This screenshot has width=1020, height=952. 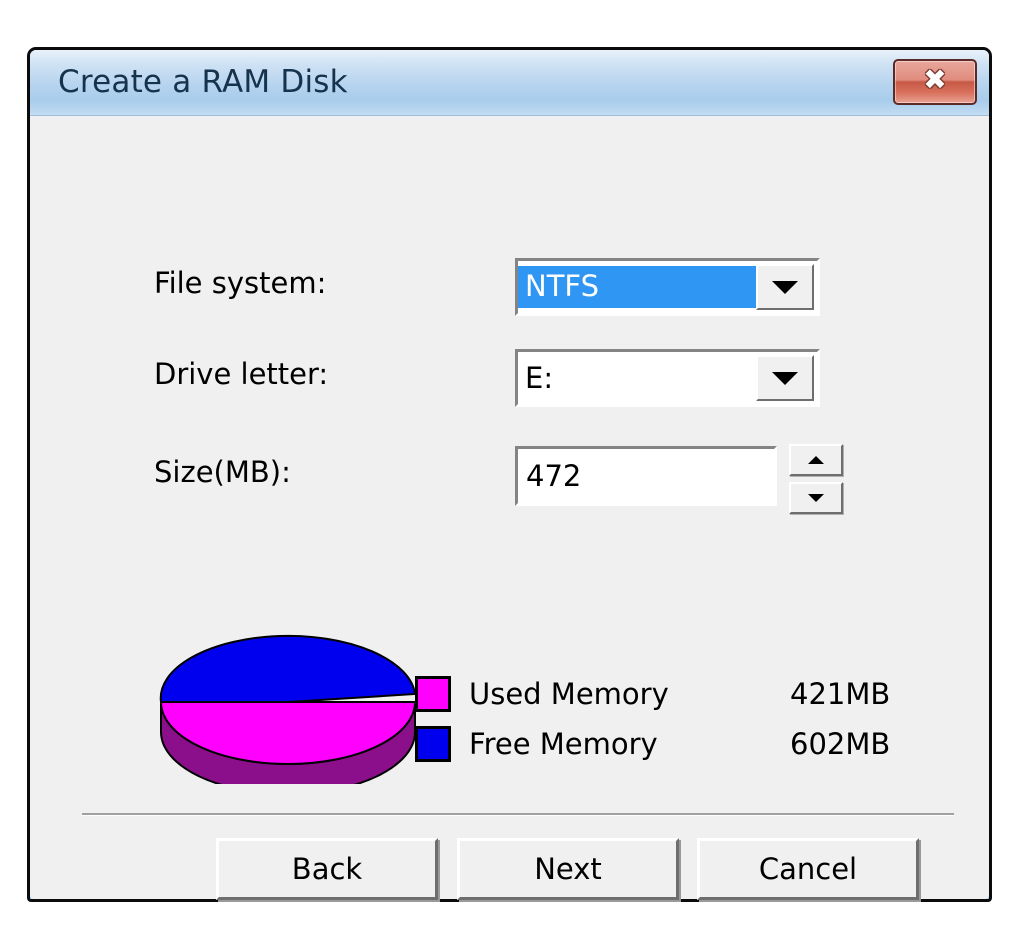 I want to click on legend-value-free-memory: 602MB, so click(x=840, y=744).